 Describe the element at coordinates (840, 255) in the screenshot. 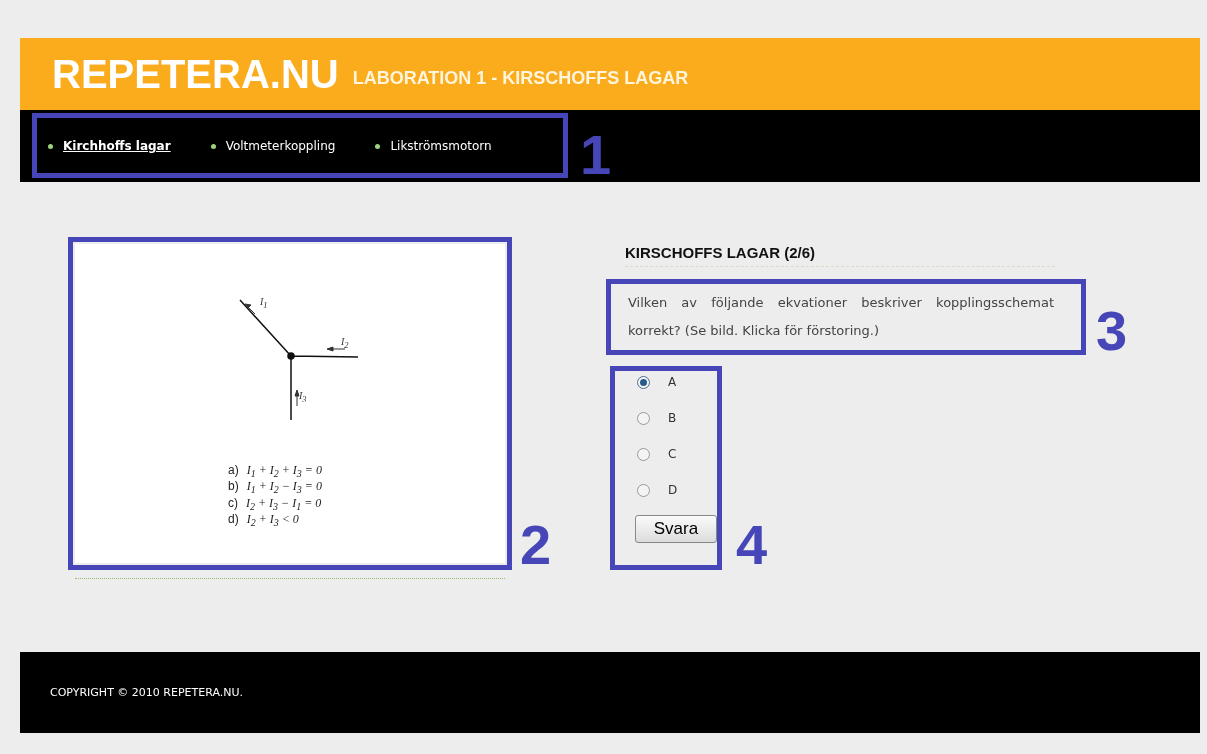

I see `question-title: KIRSCHOFFS LAGAR (2/6)` at that location.